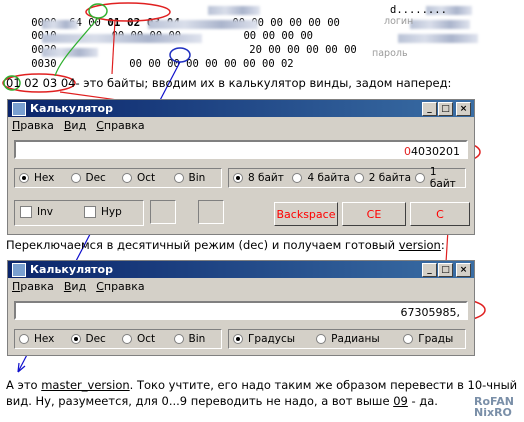 The width and height of the screenshot is (524, 422). What do you see at coordinates (390, 178) in the screenshot?
I see `radio-label: 2 байта` at bounding box center [390, 178].